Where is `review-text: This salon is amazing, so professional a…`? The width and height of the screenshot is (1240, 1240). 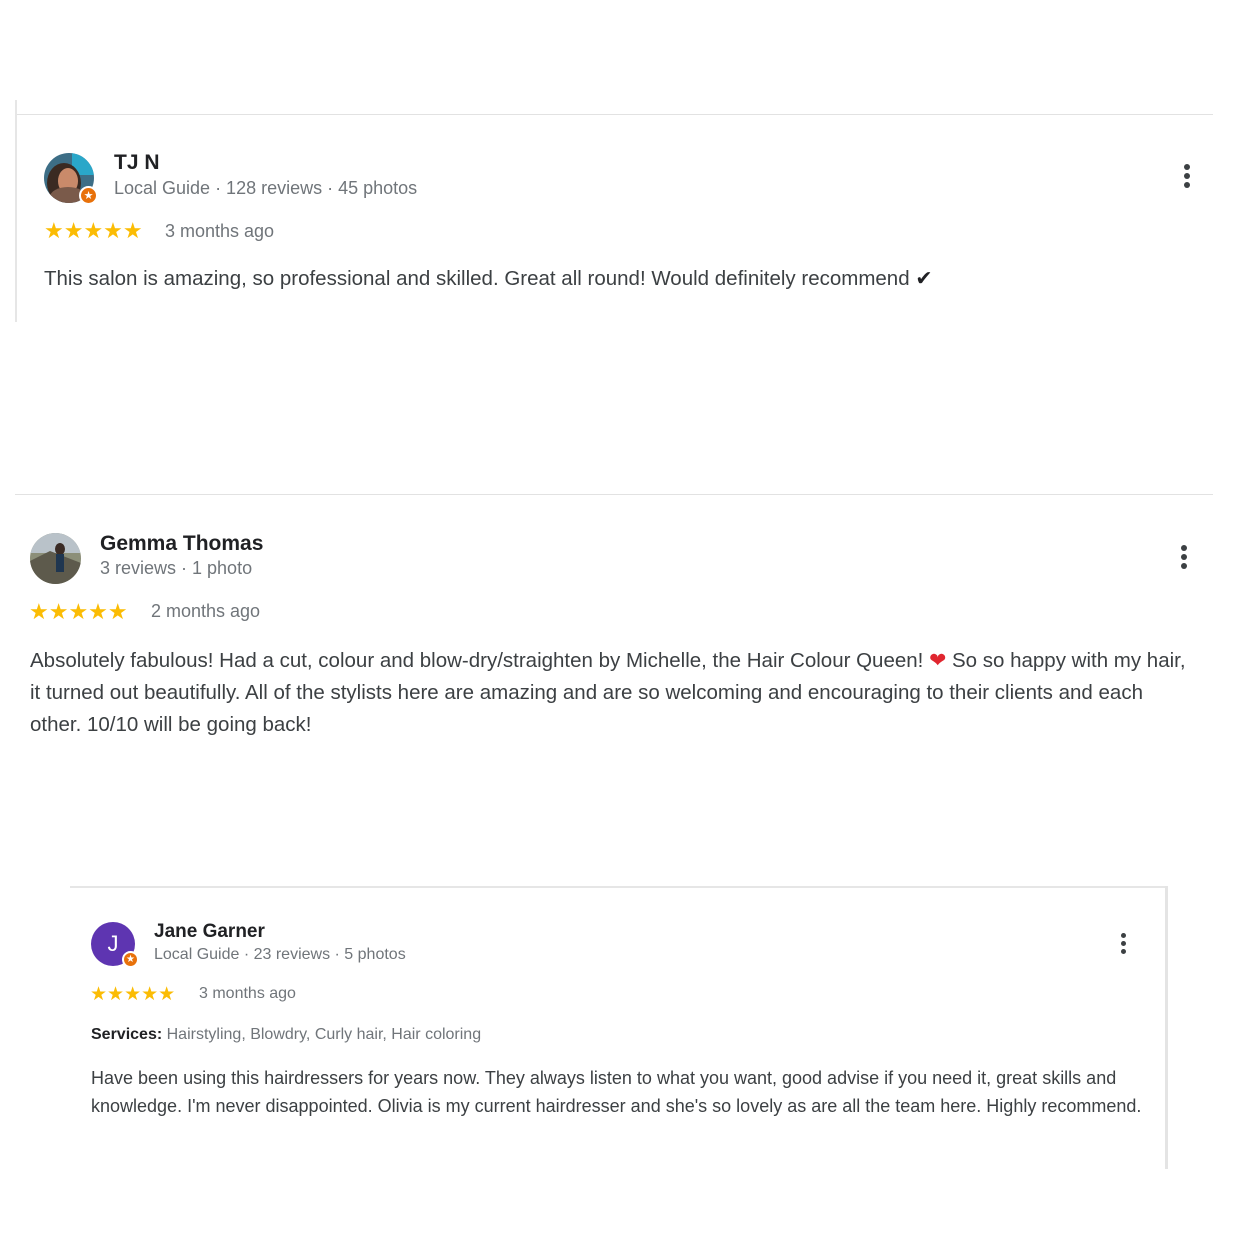
review-text: This salon is amazing, so professional a… is located at coordinates (619, 278).